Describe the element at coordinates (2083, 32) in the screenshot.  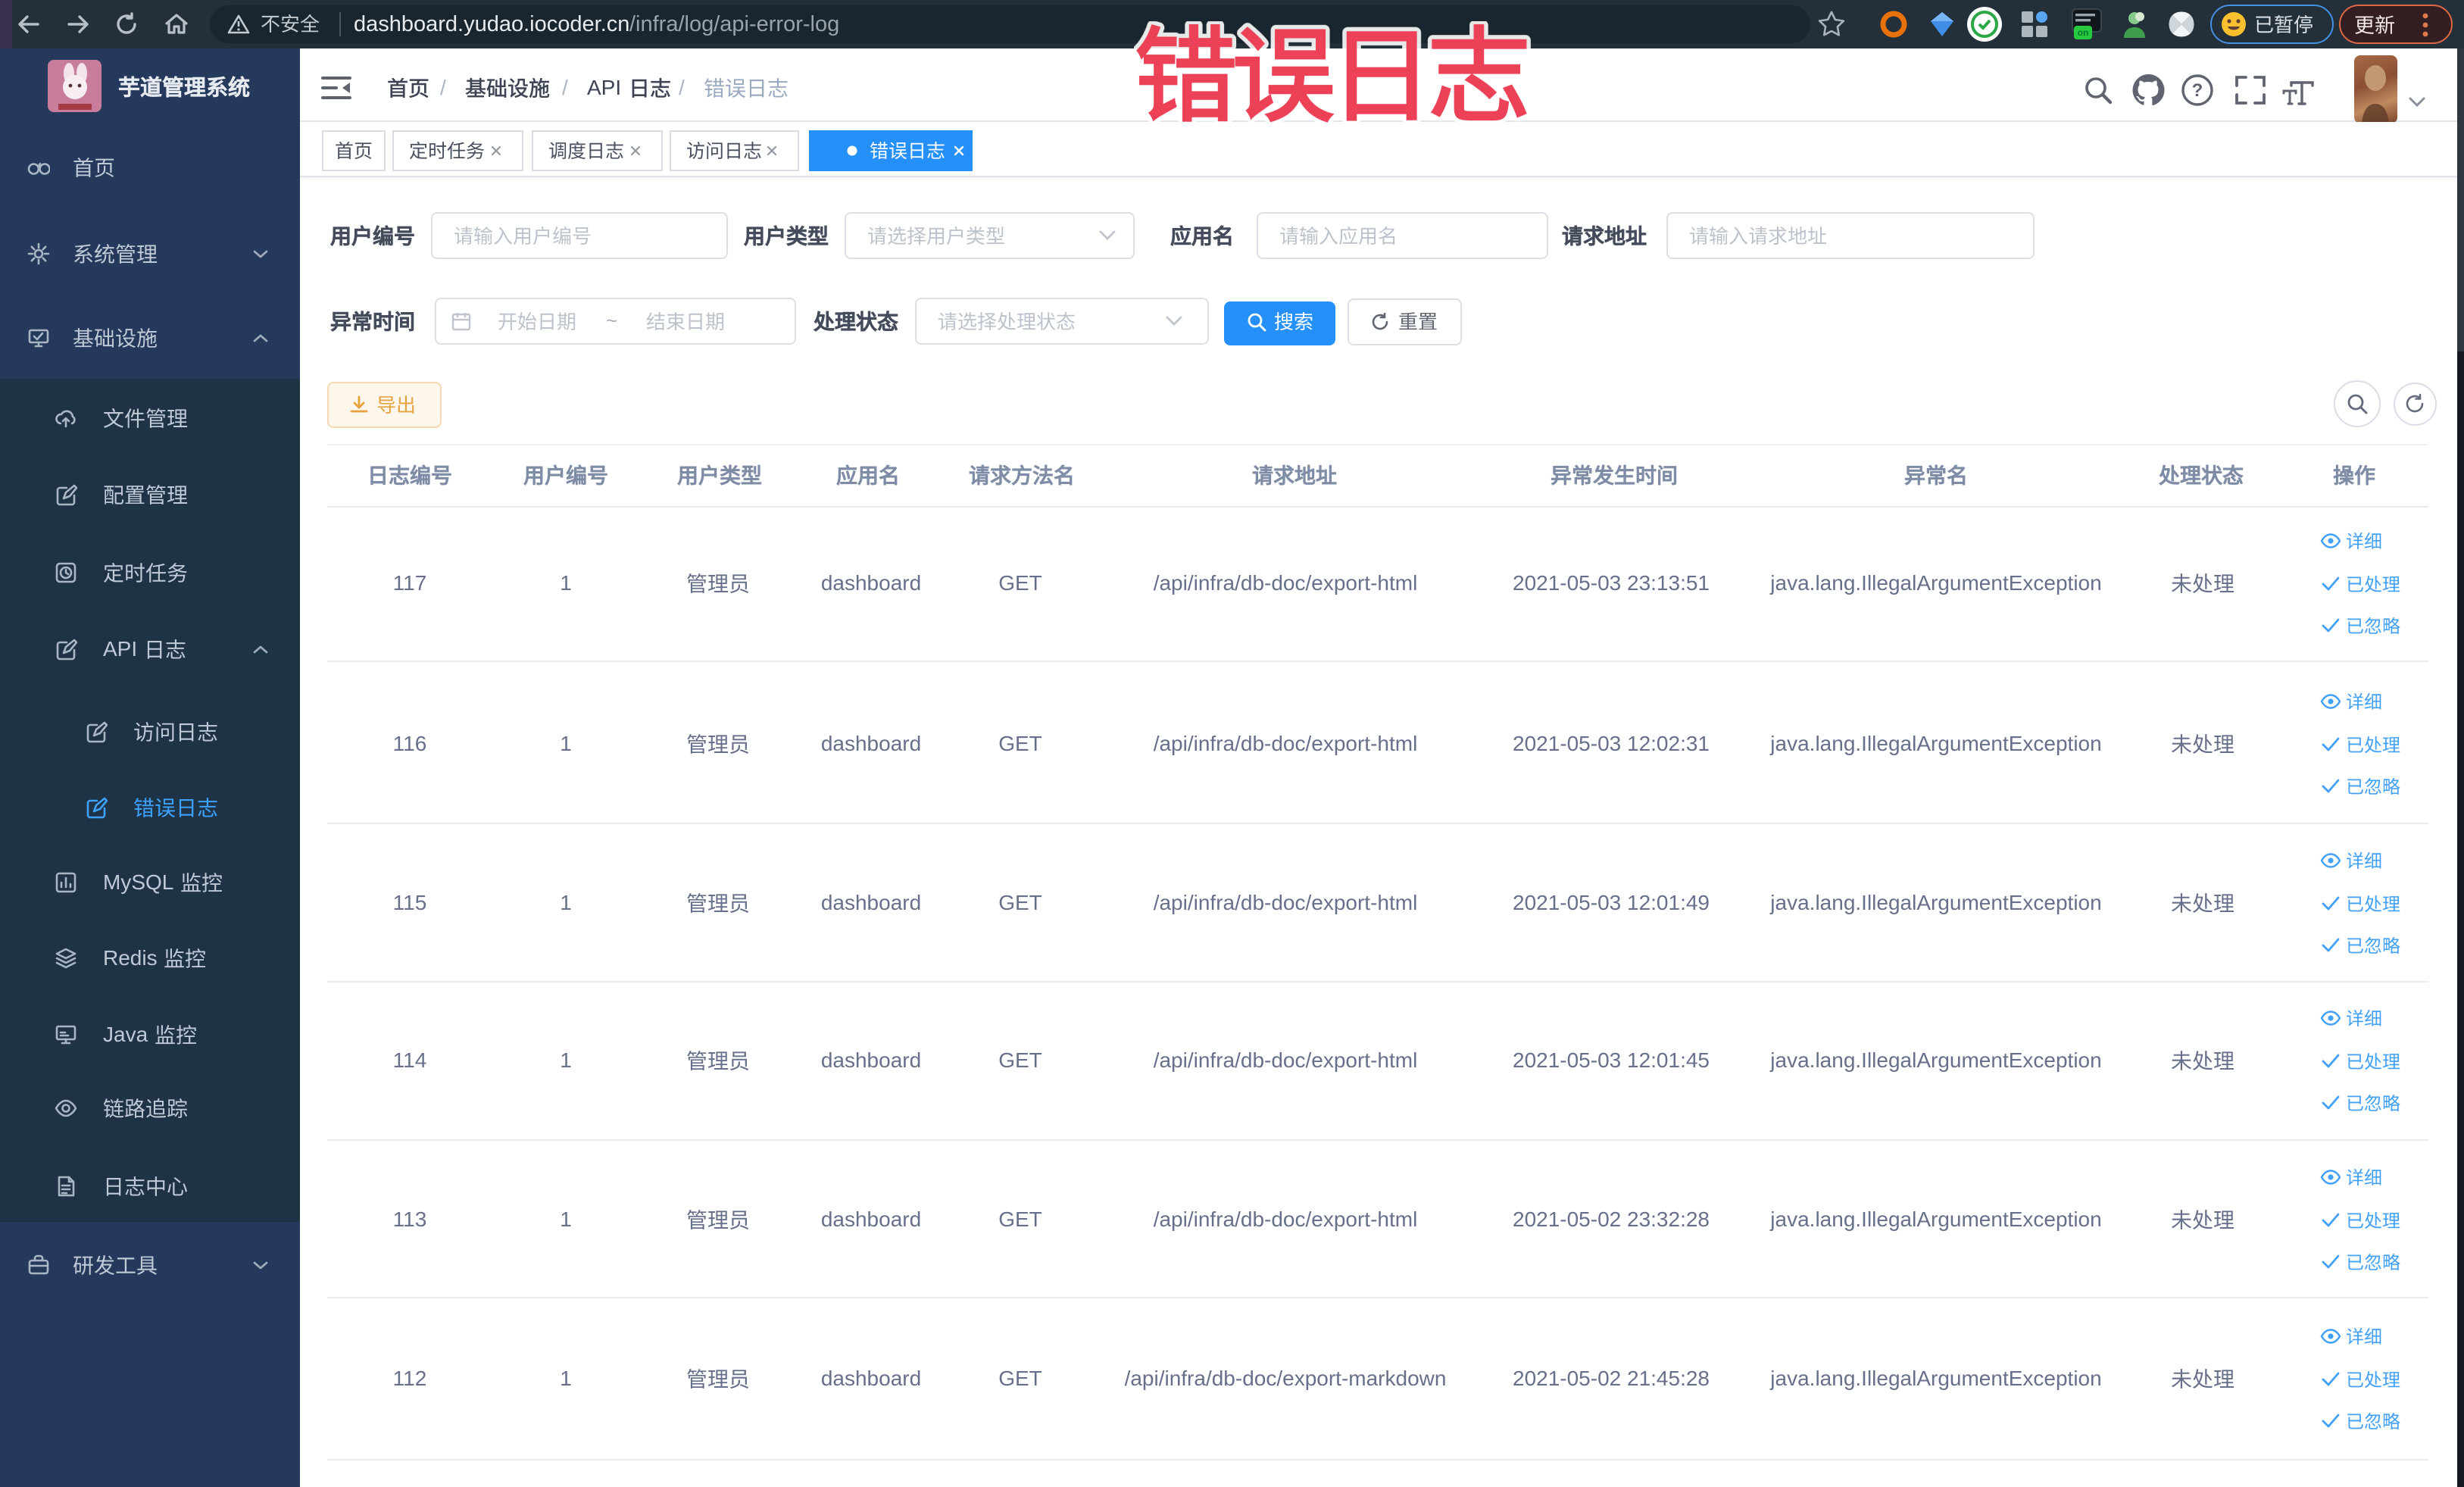
I see `svg-text: on` at that location.